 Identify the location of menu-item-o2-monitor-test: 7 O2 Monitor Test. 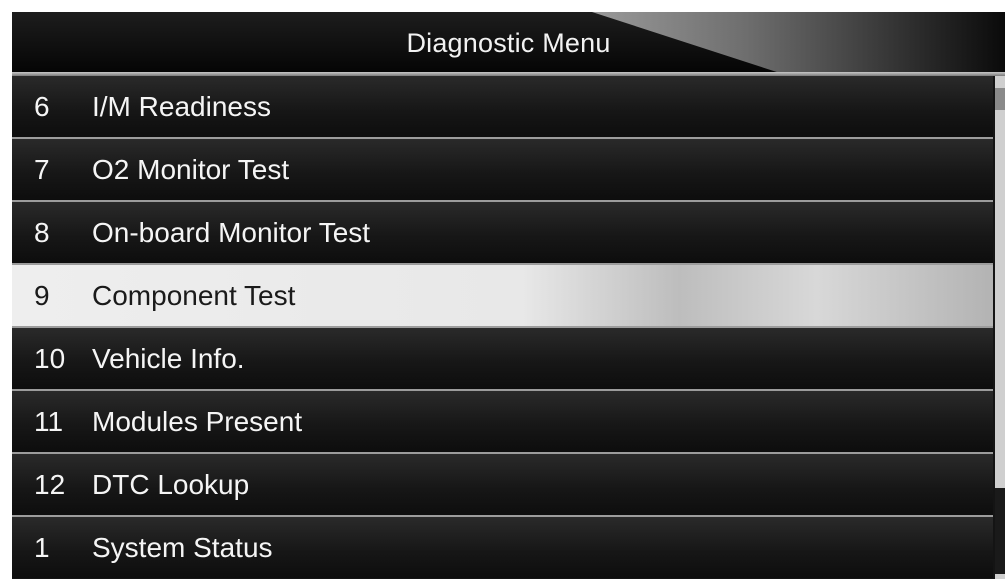
(502, 170).